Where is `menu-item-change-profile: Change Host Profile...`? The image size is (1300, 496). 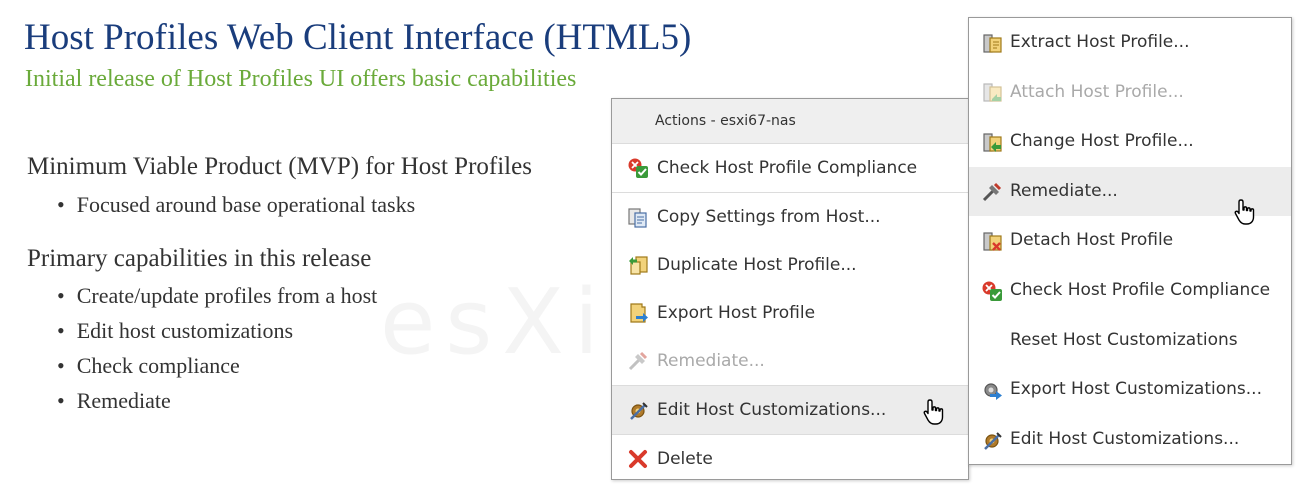
menu-item-change-profile: Change Host Profile... is located at coordinates (1130, 142).